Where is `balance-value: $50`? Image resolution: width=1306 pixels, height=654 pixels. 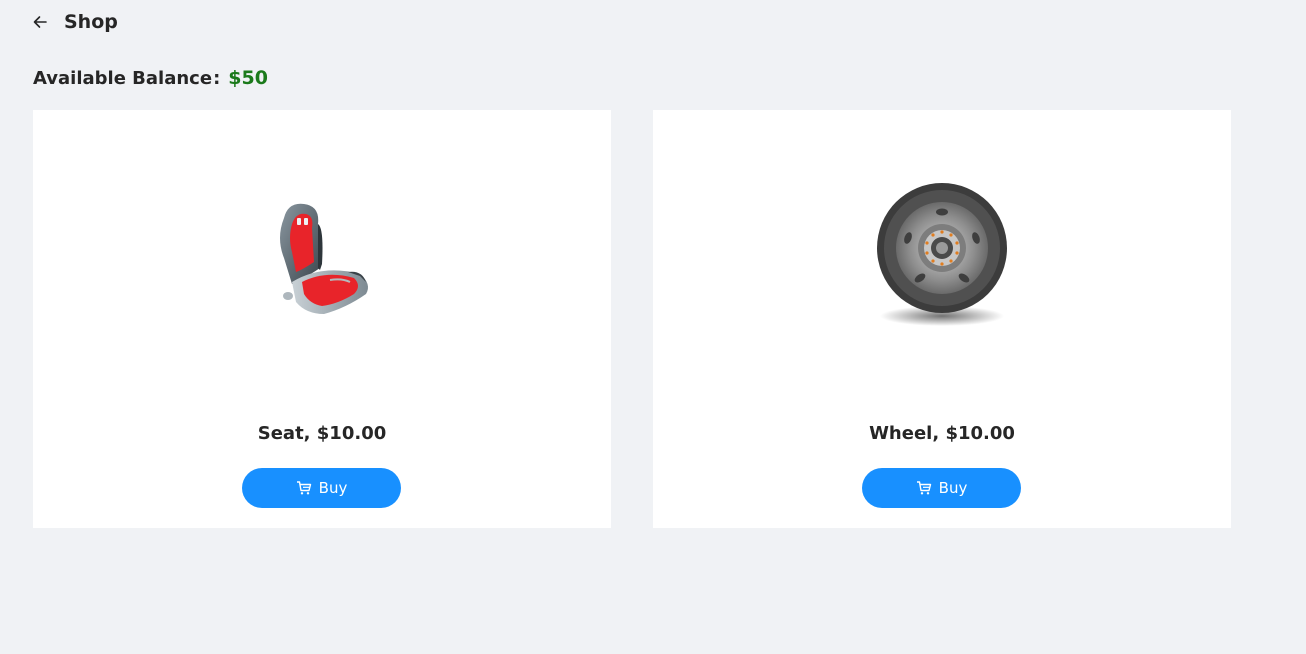 balance-value: $50 is located at coordinates (248, 78).